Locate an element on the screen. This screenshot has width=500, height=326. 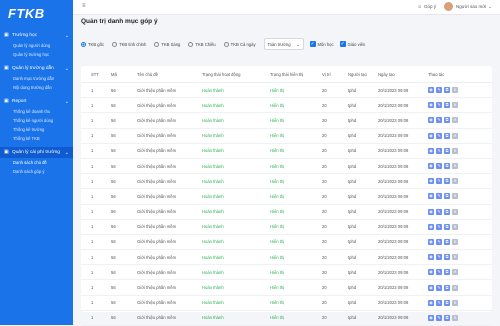
sidebar-item: Danh sách góp ý is located at coordinates (36, 171).